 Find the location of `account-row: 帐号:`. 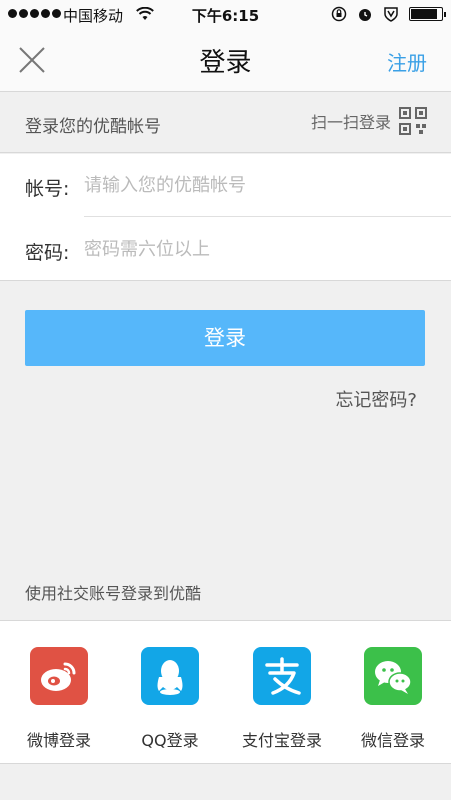

account-row: 帐号: is located at coordinates (225, 185).